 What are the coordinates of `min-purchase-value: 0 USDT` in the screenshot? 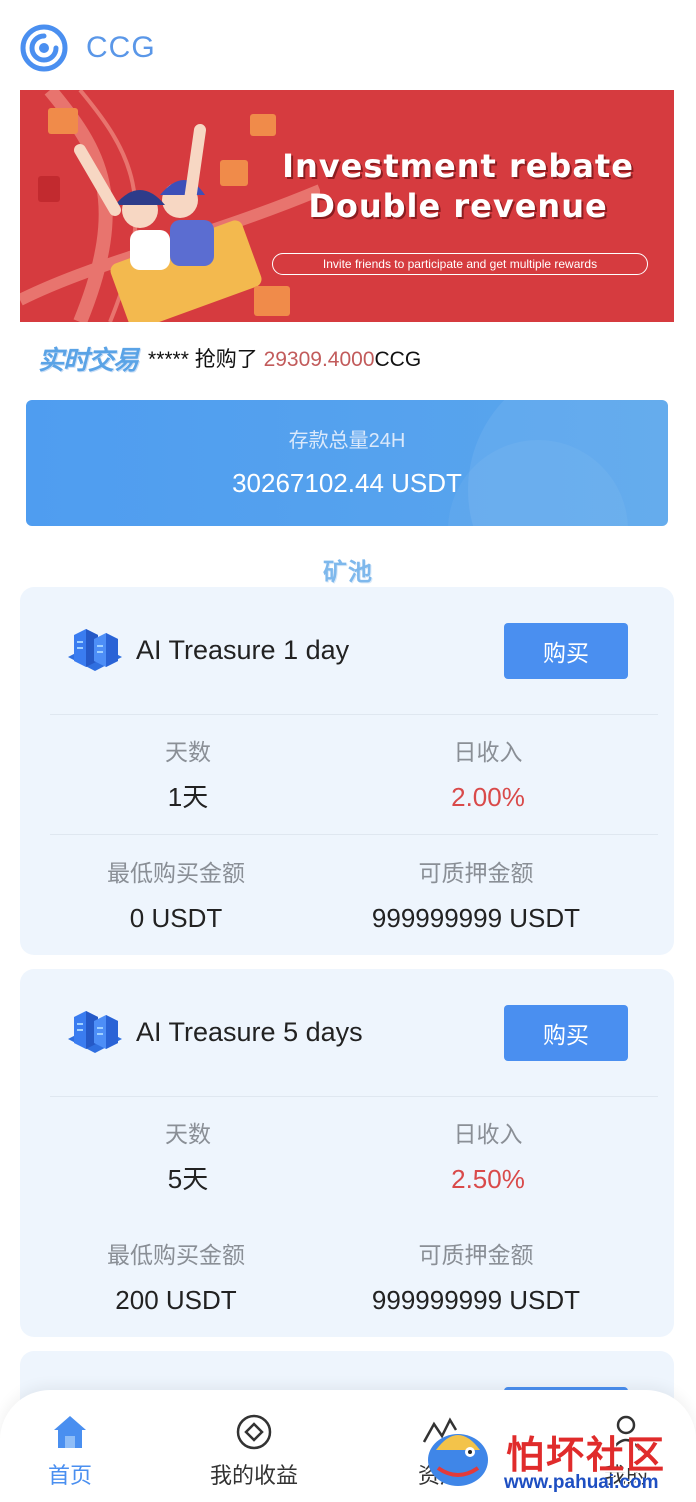 It's located at (176, 918).